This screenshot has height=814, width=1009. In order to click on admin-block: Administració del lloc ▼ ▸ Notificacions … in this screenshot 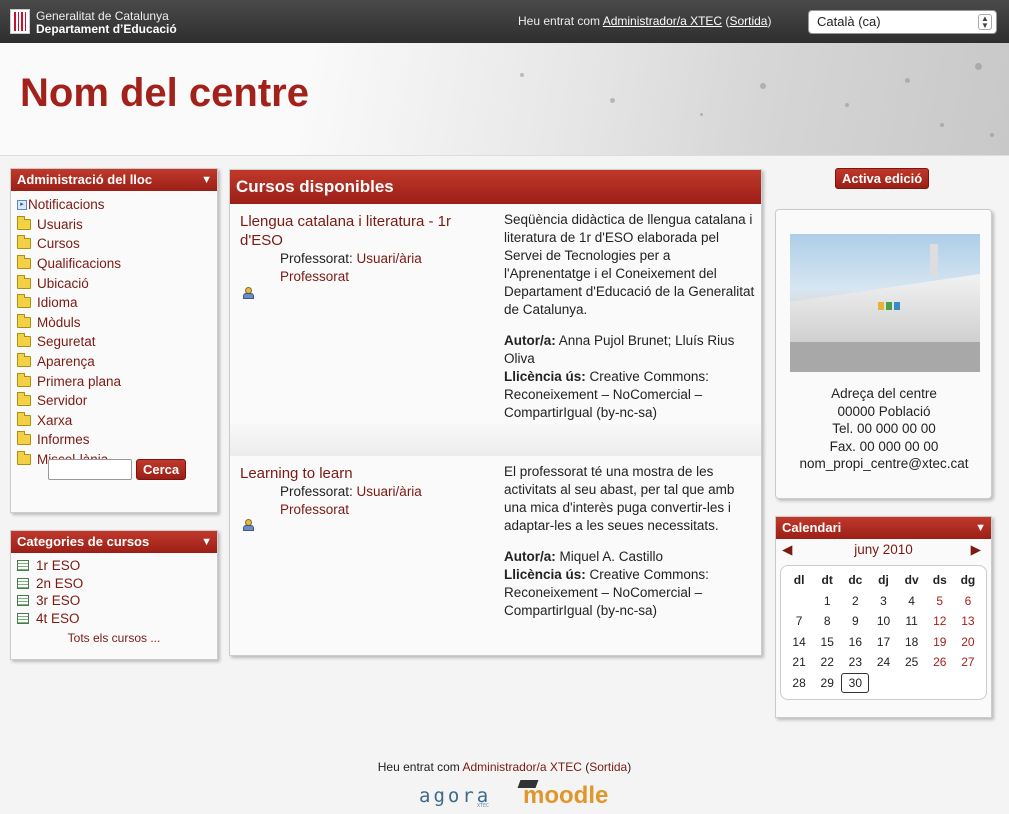, I will do `click(114, 340)`.